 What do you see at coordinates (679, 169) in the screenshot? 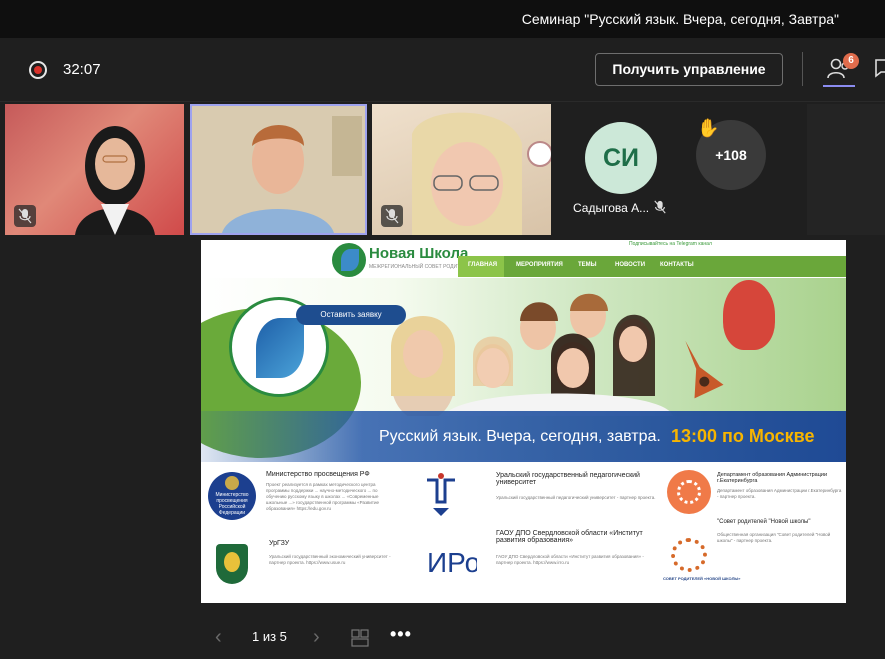
I see `participant-avatars-area: СИ Садыгова А... +108 ✋` at bounding box center [679, 169].